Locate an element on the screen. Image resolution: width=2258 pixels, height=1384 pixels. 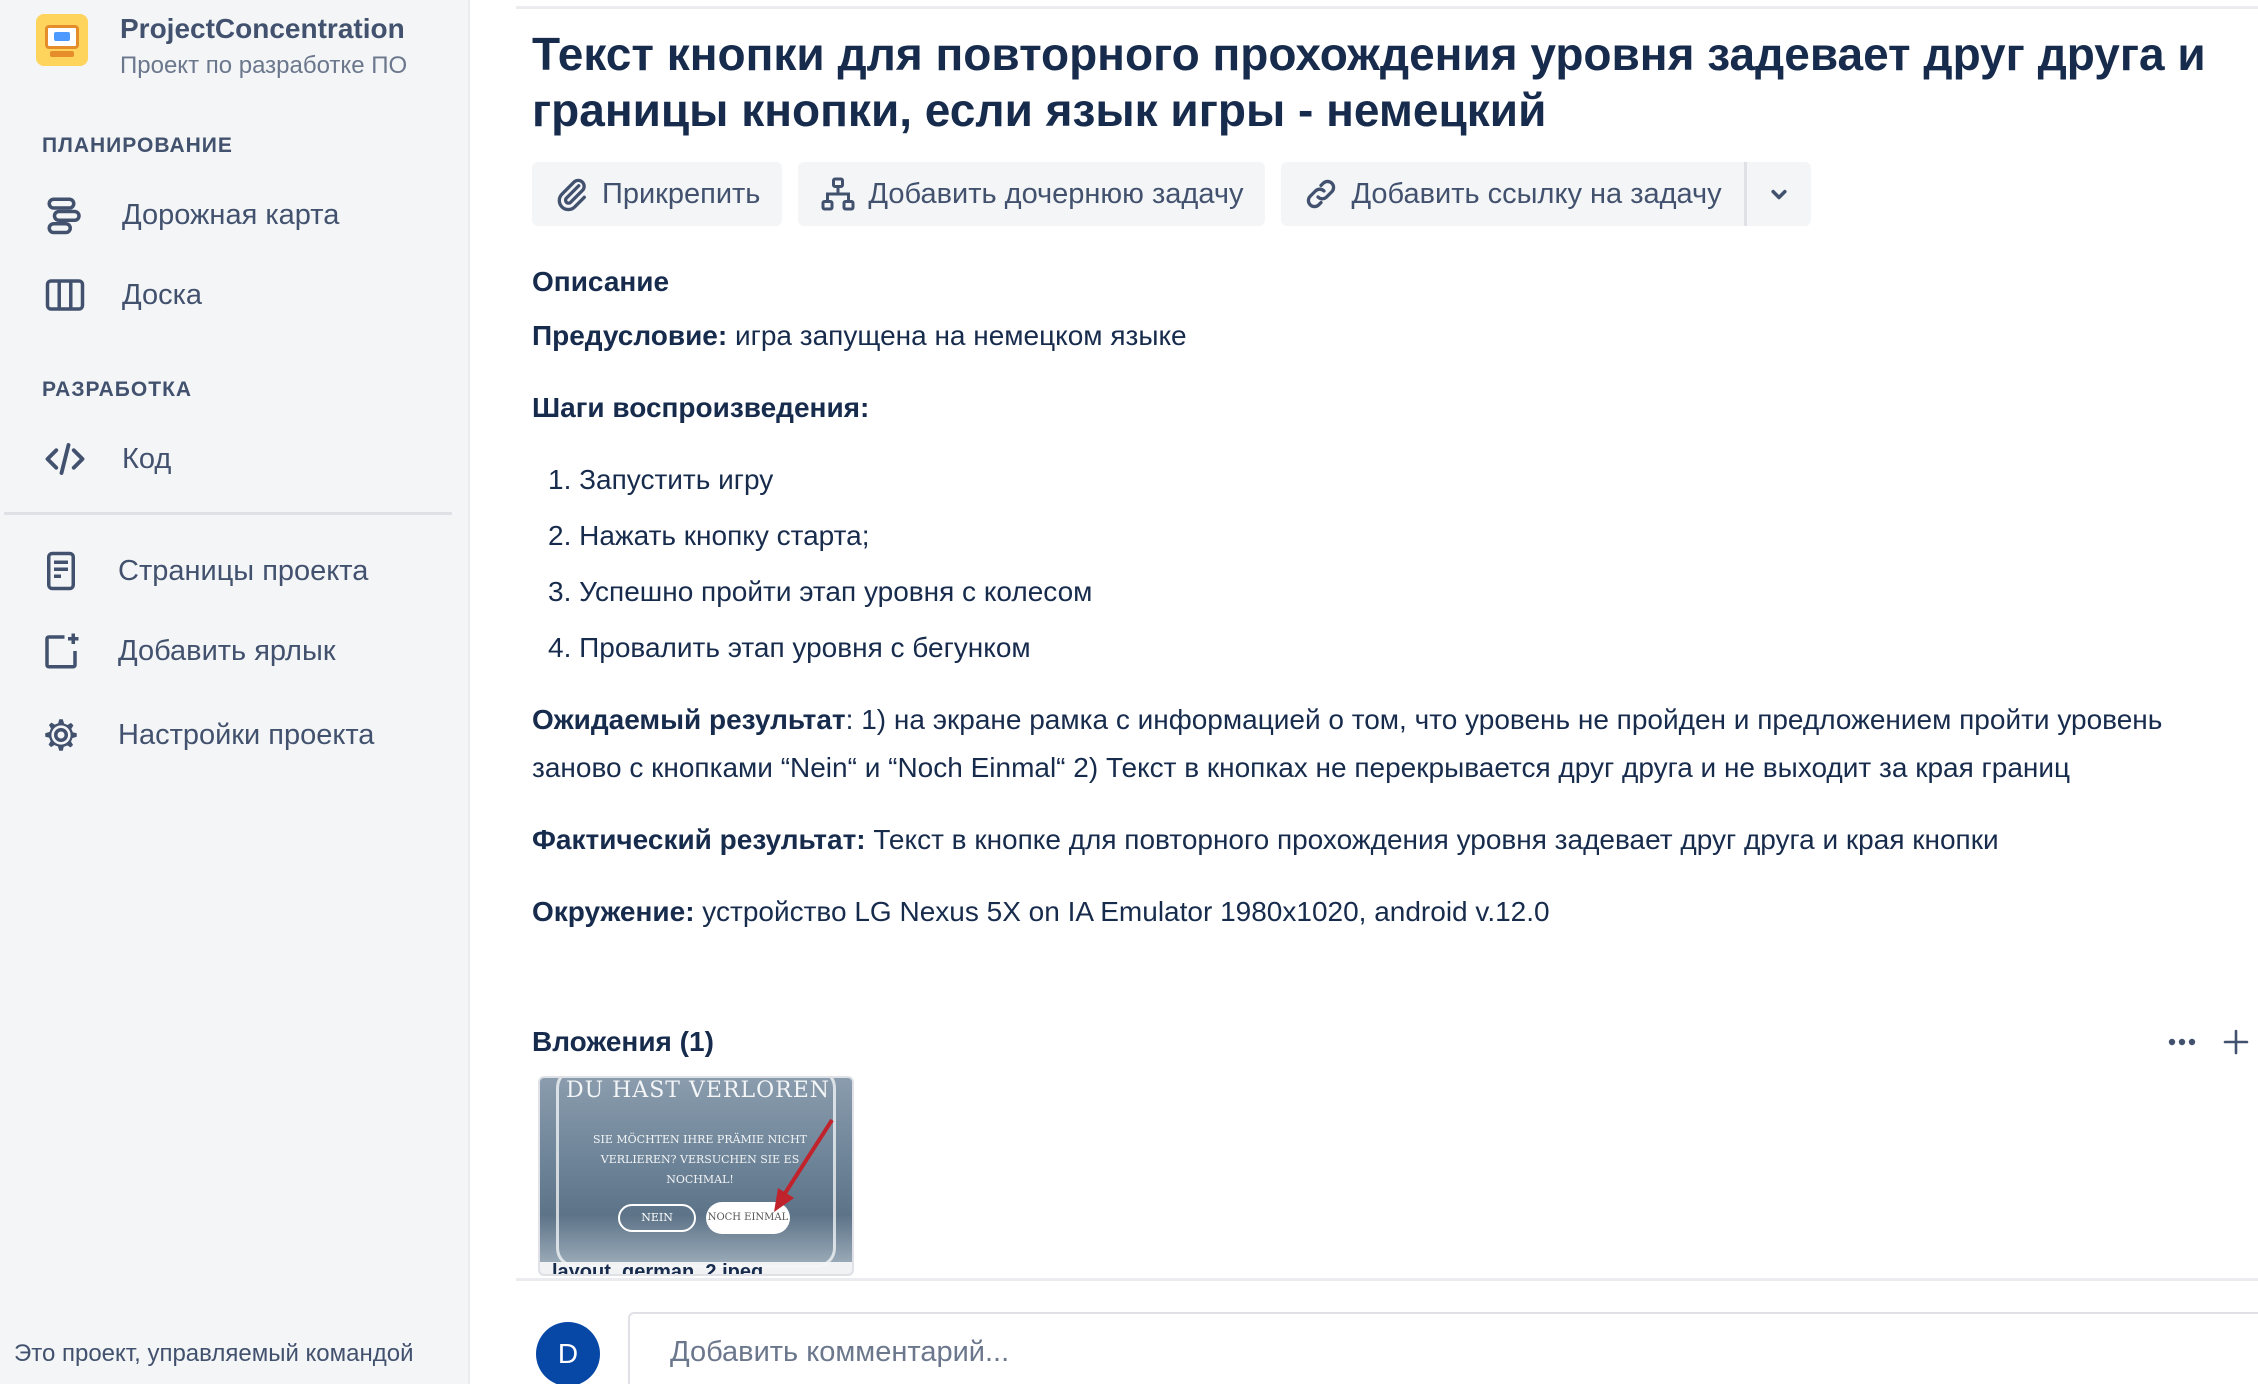
list-item: 3. Успешно пройти этап уровня с колесом is located at coordinates (820, 591).